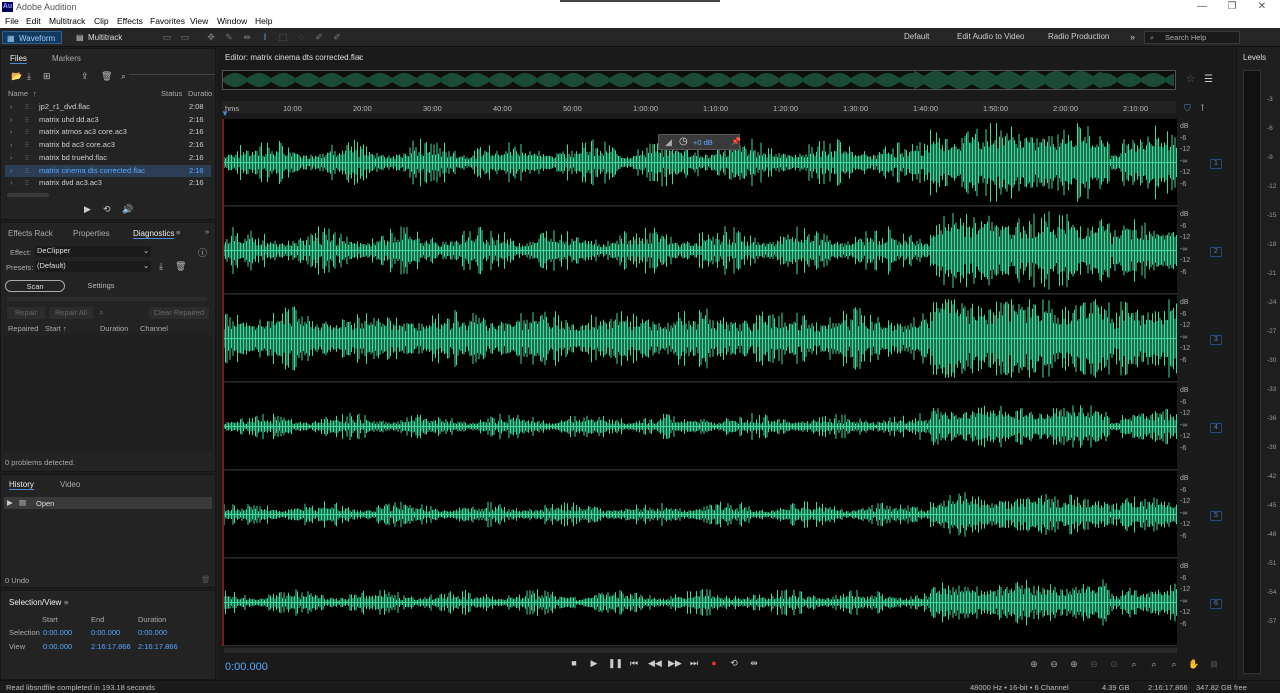  I want to click on playhead-marker-icon: ▼, so click(225, 113).